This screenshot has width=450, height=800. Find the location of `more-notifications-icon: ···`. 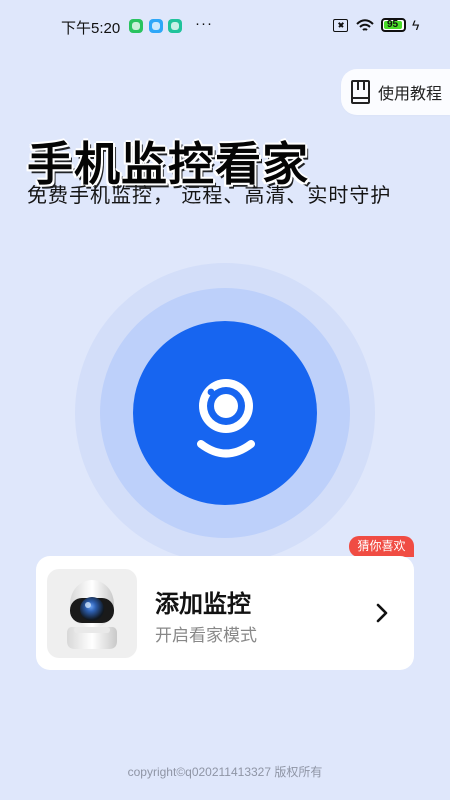

more-notifications-icon: ··· is located at coordinates (204, 23).